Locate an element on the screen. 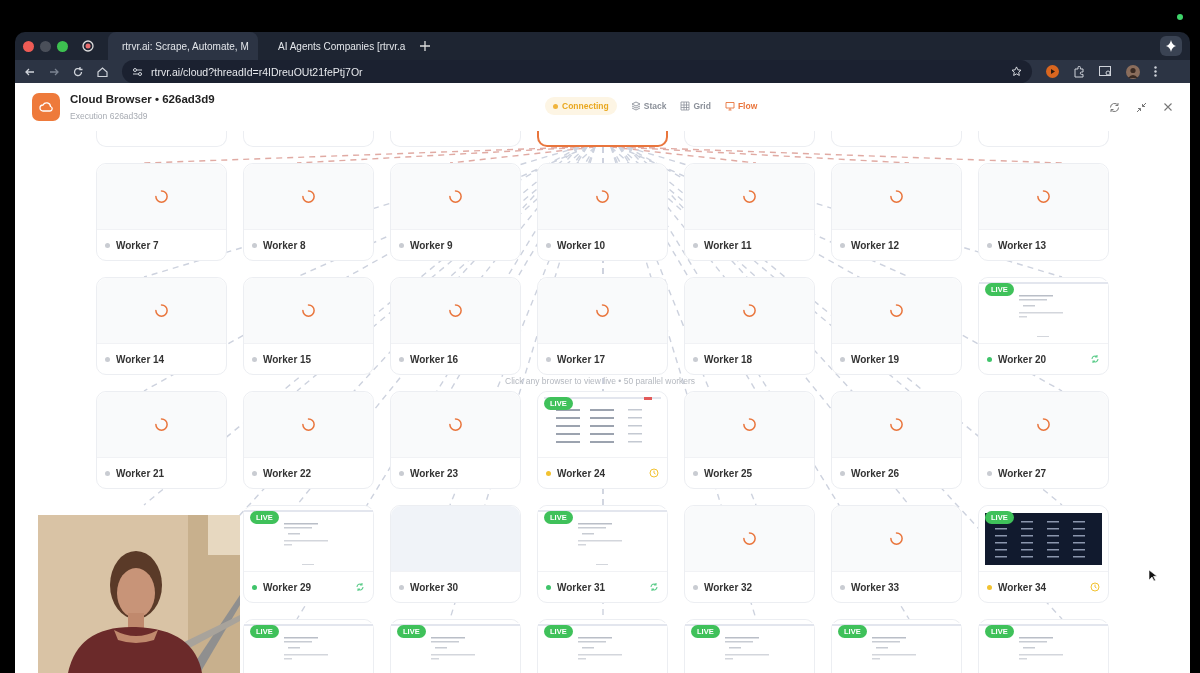  worker-card: Worker 8 is located at coordinates (308, 212).